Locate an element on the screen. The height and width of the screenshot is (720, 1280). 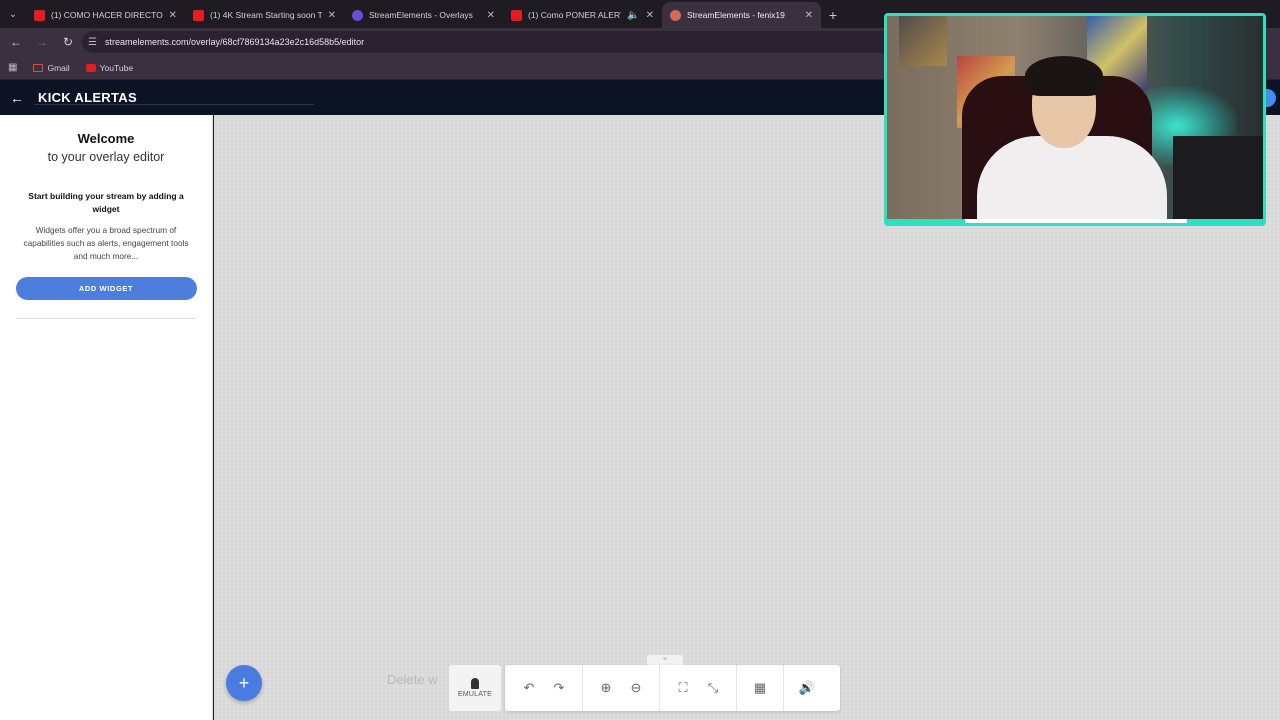
apps-grid-icon: ▦ is located at coordinates (12, 67).